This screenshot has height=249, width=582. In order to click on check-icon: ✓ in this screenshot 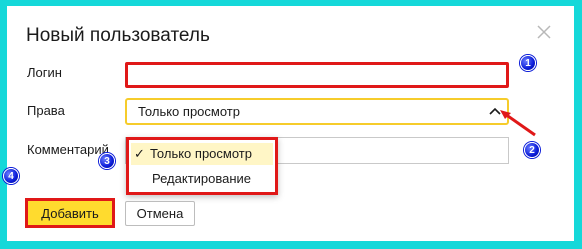, I will do `click(139, 153)`.